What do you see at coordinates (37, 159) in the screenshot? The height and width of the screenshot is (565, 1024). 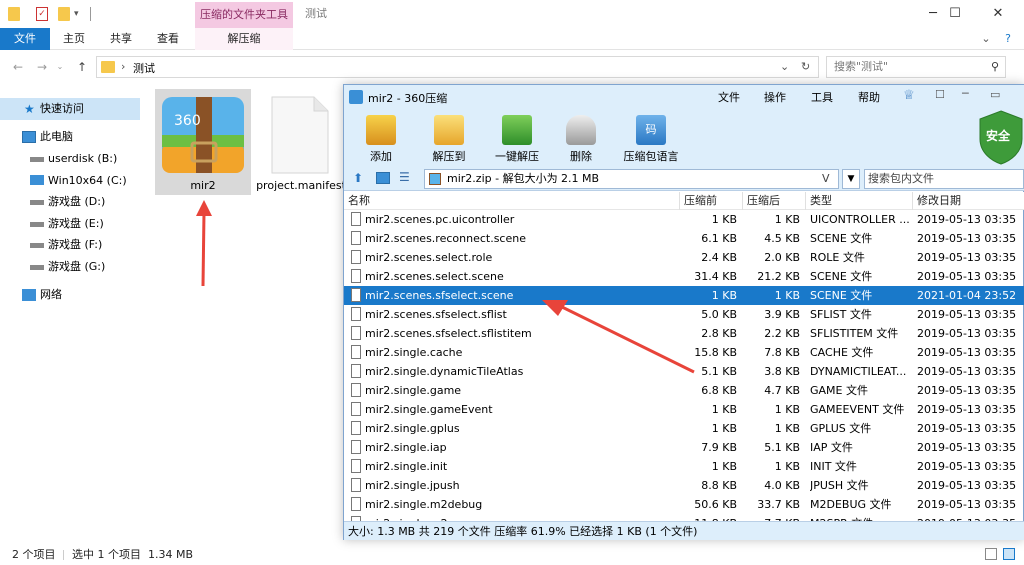 I see `drive-icon` at bounding box center [37, 159].